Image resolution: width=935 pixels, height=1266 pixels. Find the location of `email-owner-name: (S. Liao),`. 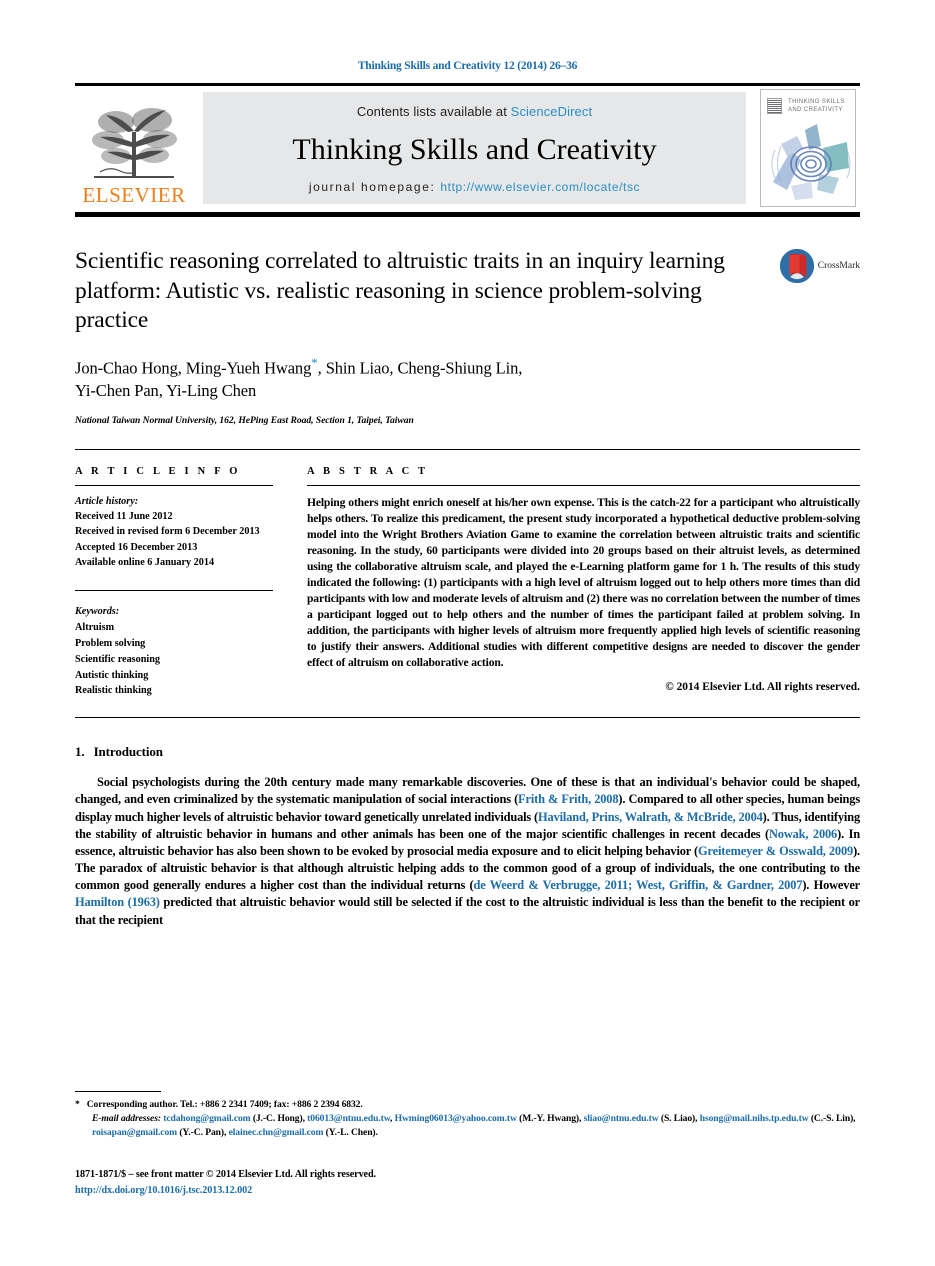

email-owner-name: (S. Liao), is located at coordinates (679, 1119).